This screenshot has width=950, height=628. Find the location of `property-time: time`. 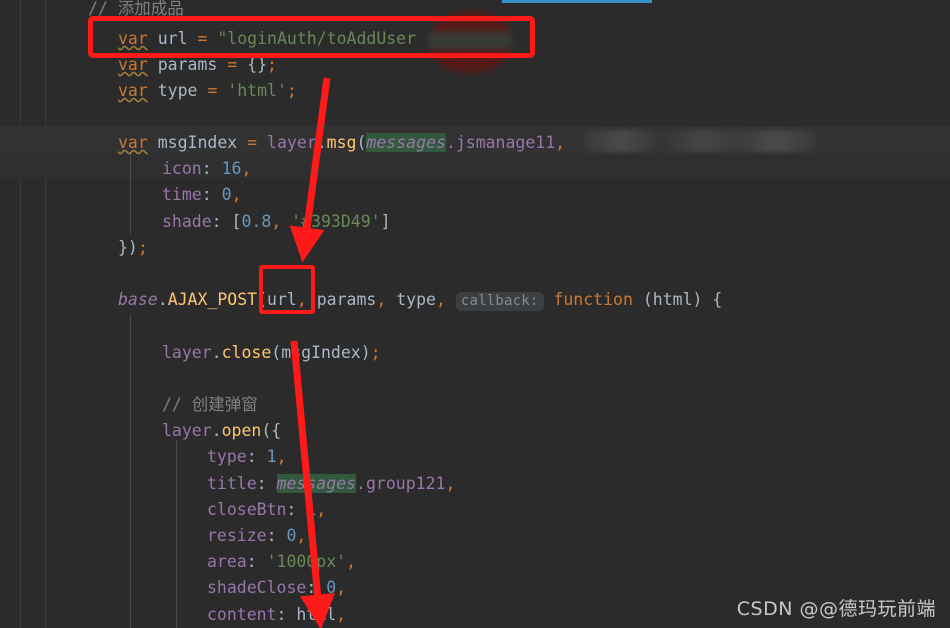

property-time: time is located at coordinates (182, 194).